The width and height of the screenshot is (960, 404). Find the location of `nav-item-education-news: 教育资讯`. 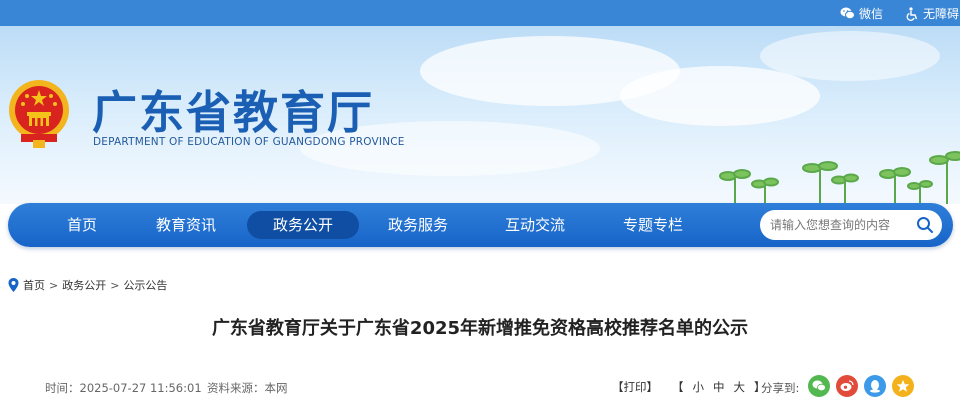

nav-item-education-news: 教育资讯 is located at coordinates (186, 225).